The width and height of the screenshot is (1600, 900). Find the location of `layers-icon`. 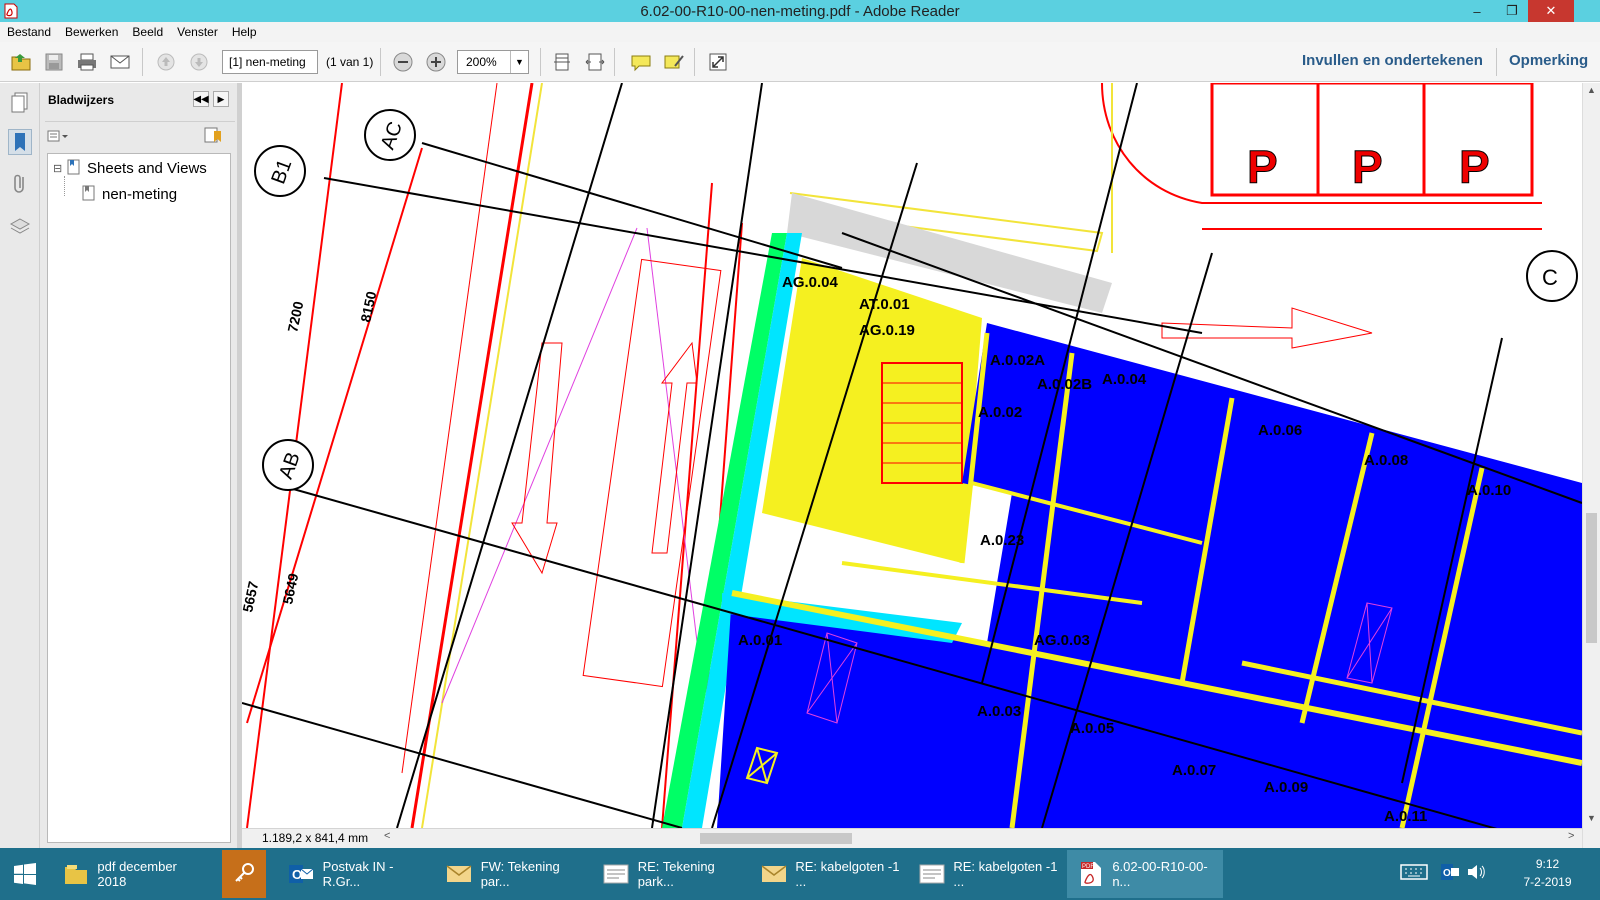

layers-icon is located at coordinates (20, 226).